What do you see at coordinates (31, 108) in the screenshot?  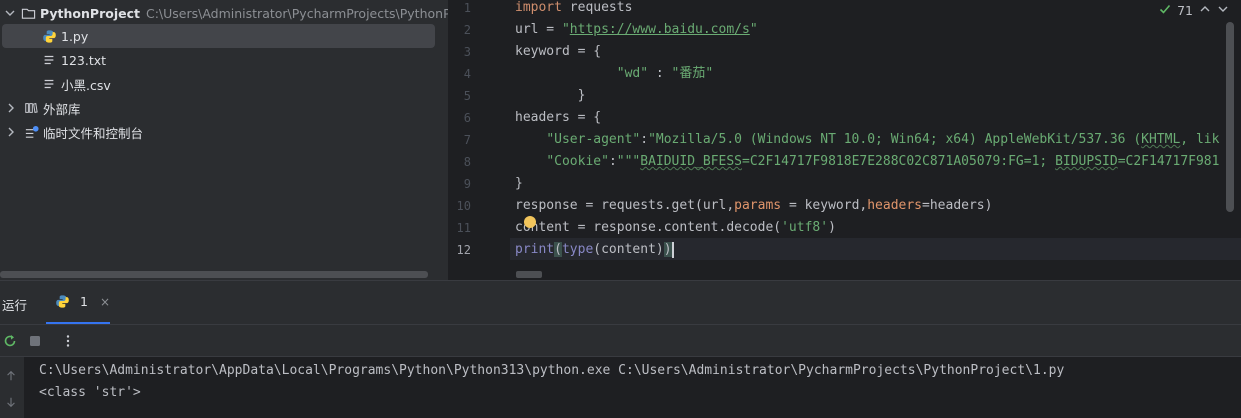 I see `library-icon` at bounding box center [31, 108].